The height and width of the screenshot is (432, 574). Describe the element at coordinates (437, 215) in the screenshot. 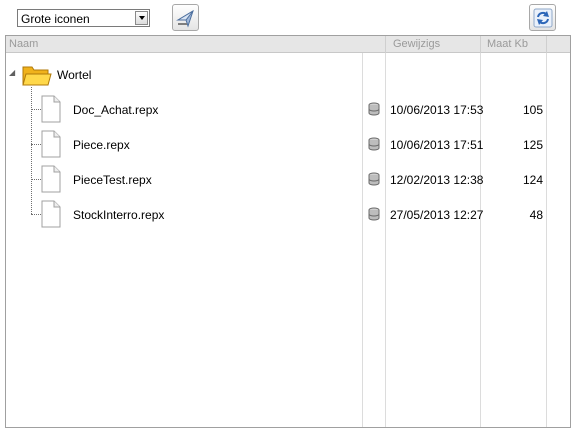

I see `file-modified: 27/05/2013 12:27` at that location.